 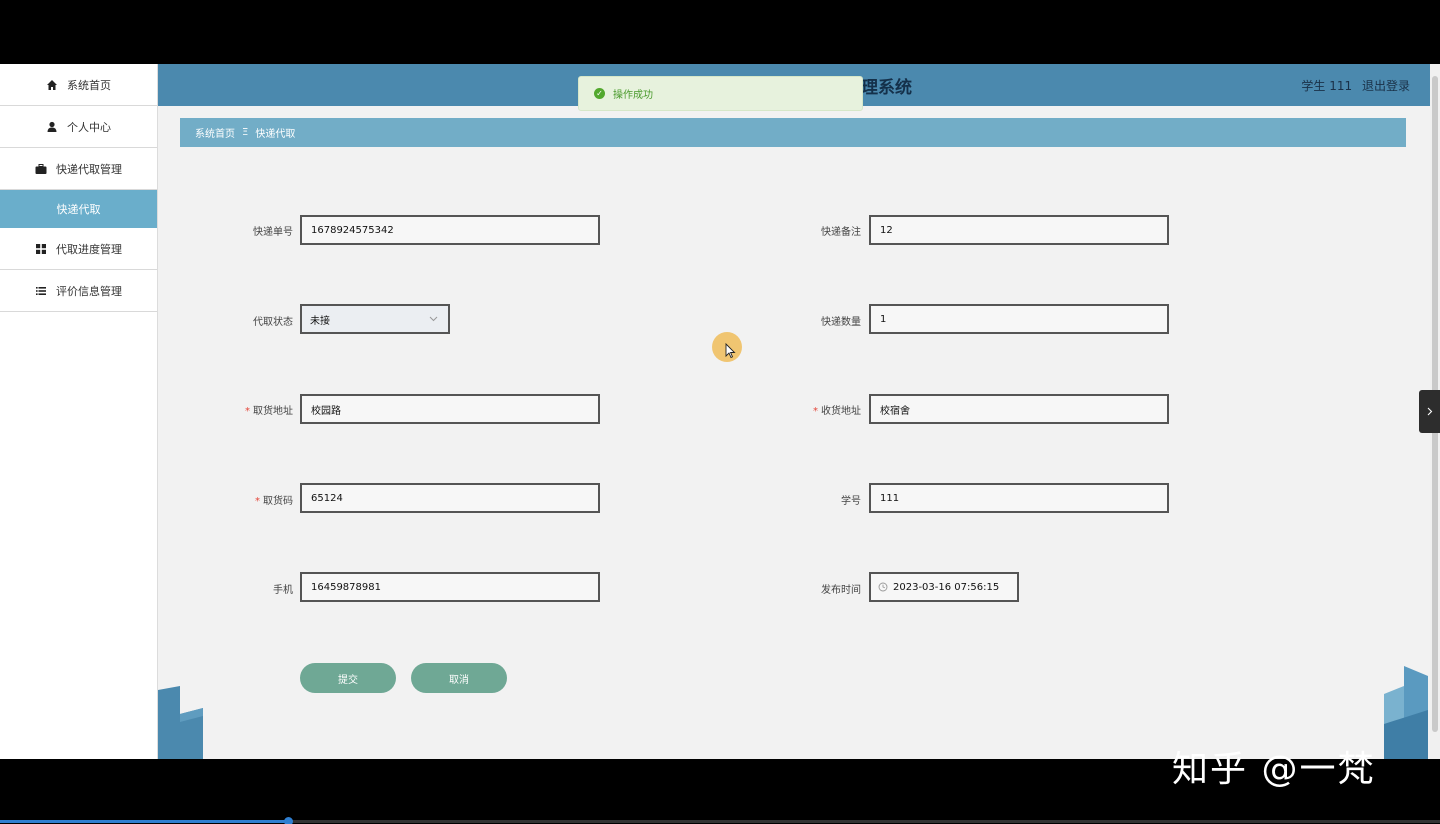 I want to click on sidebar-item-personal-center: 个人中心, so click(x=78, y=127).